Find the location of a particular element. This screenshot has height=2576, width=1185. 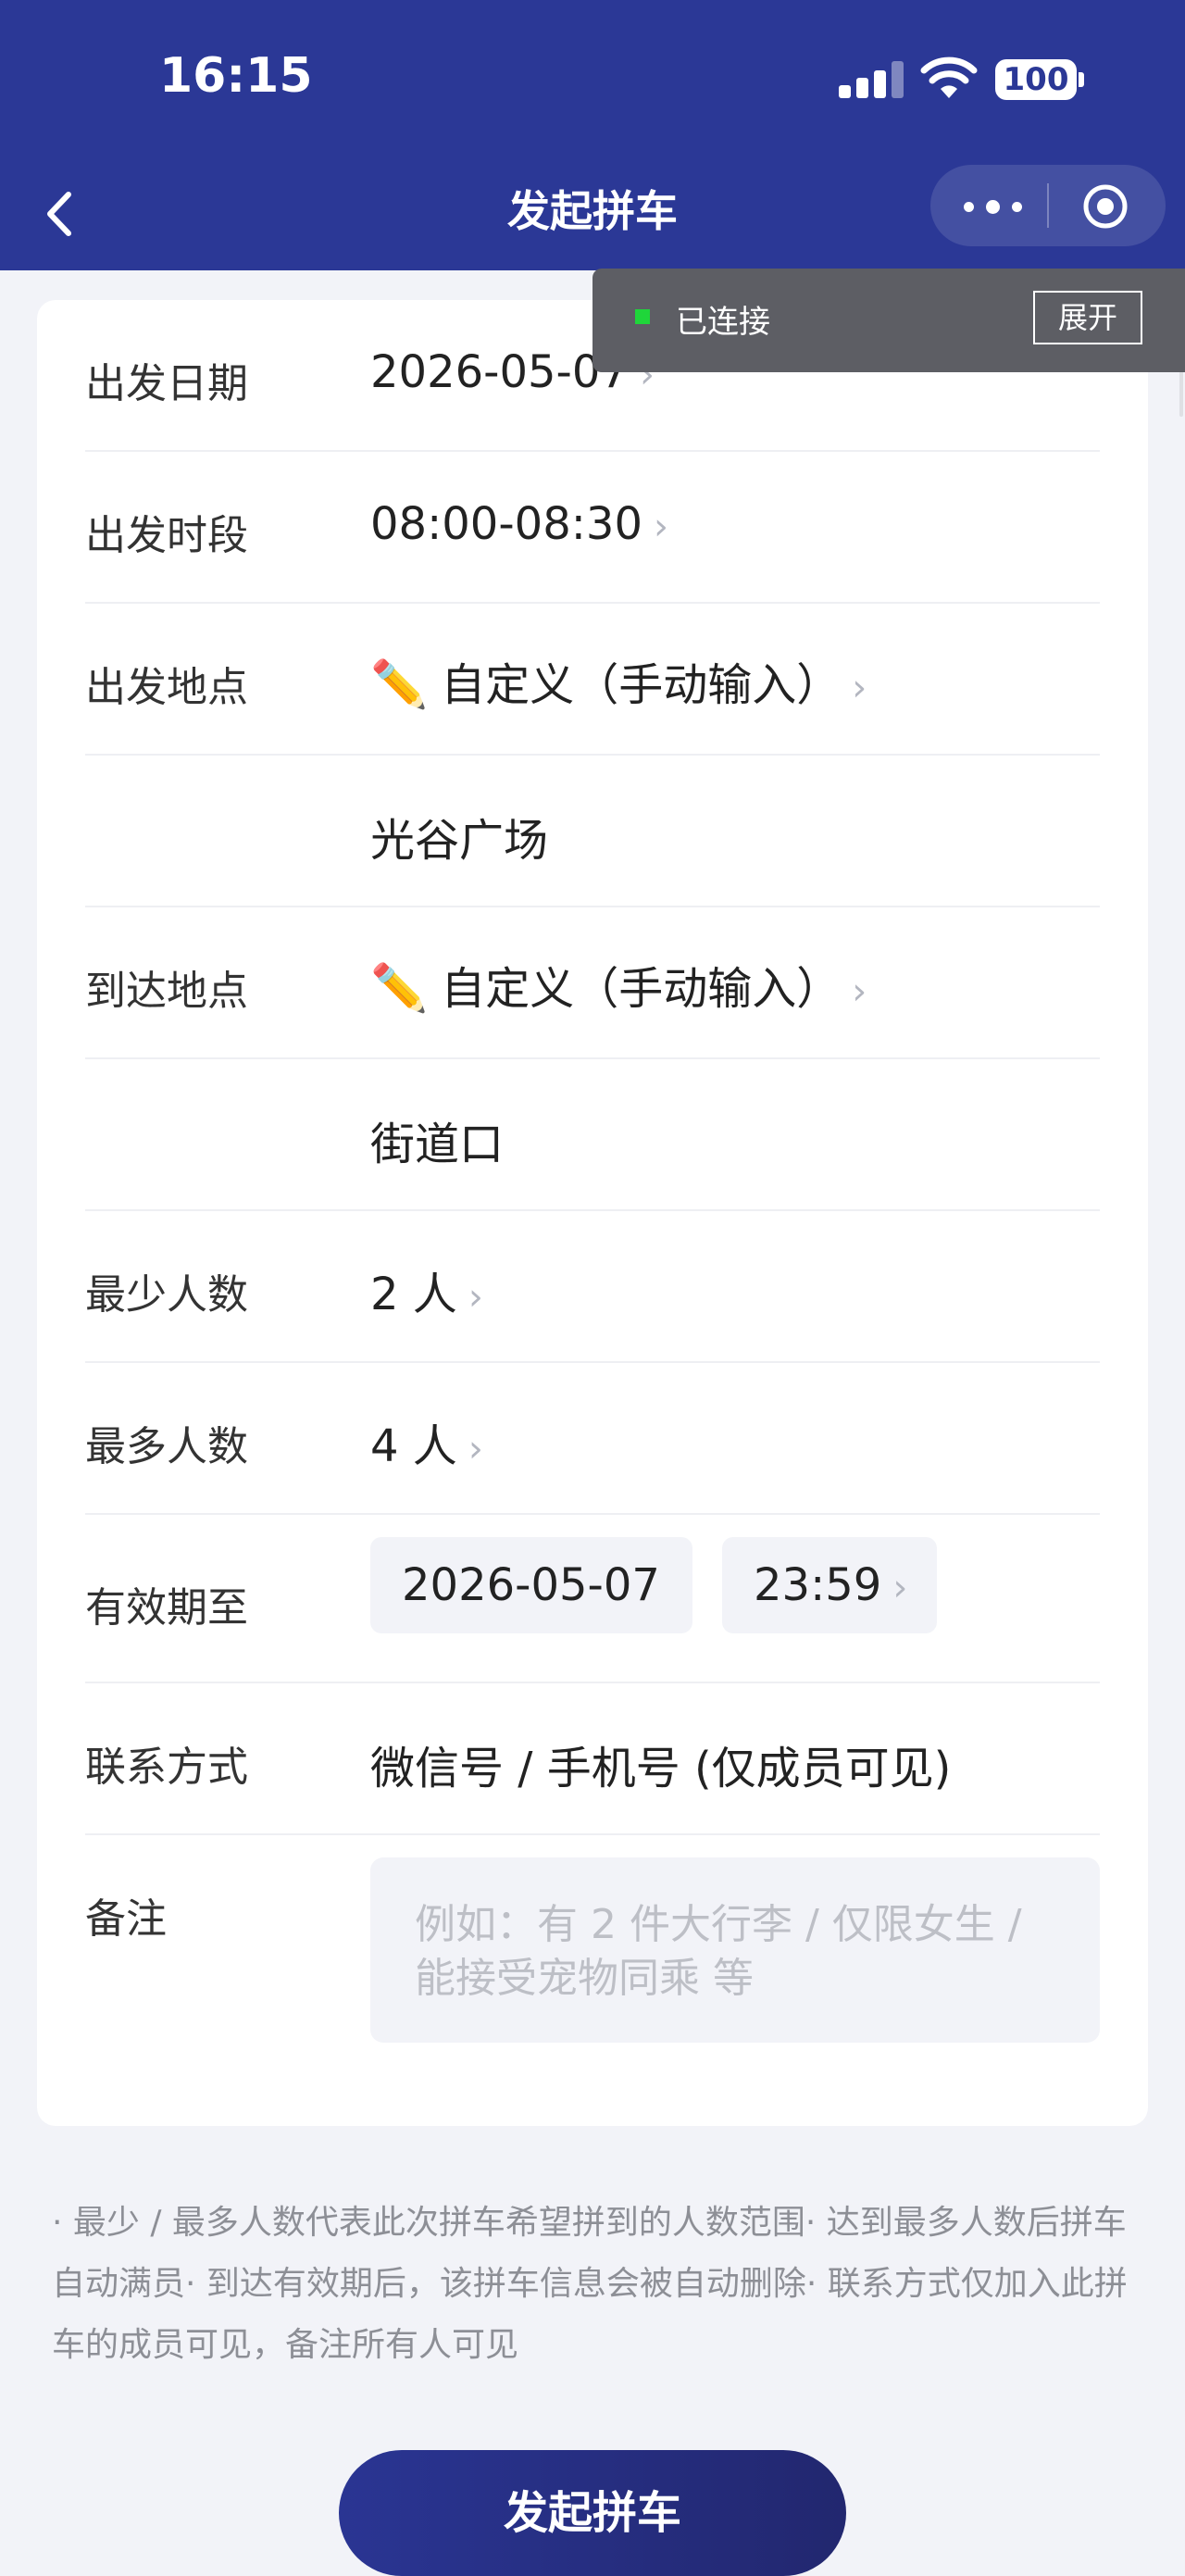

mini-program-capsule is located at coordinates (1048, 205).